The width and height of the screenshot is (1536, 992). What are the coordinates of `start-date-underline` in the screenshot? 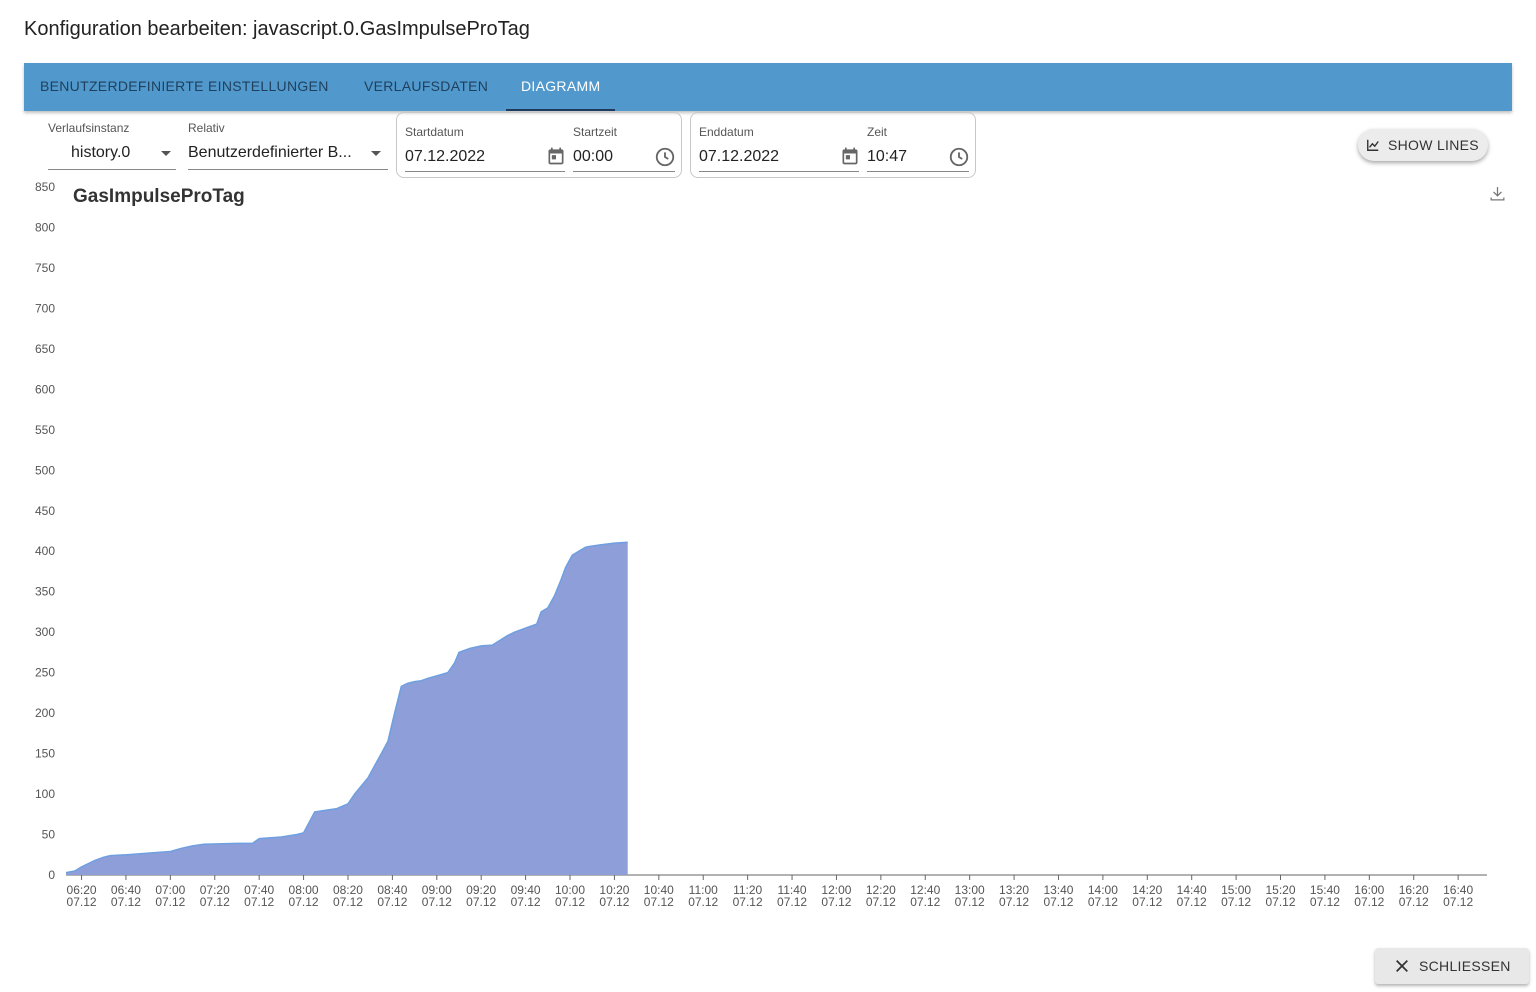 It's located at (485, 171).